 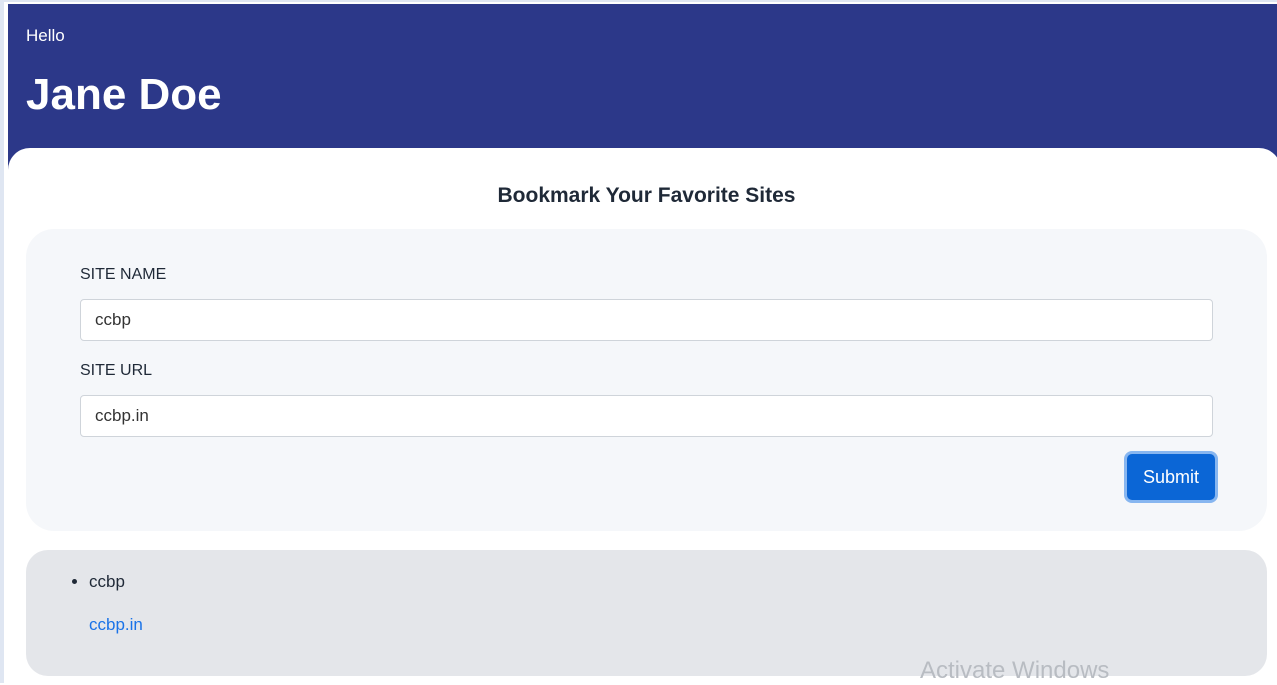 What do you see at coordinates (124, 94) in the screenshot?
I see `user-name-heading: Jane Doe` at bounding box center [124, 94].